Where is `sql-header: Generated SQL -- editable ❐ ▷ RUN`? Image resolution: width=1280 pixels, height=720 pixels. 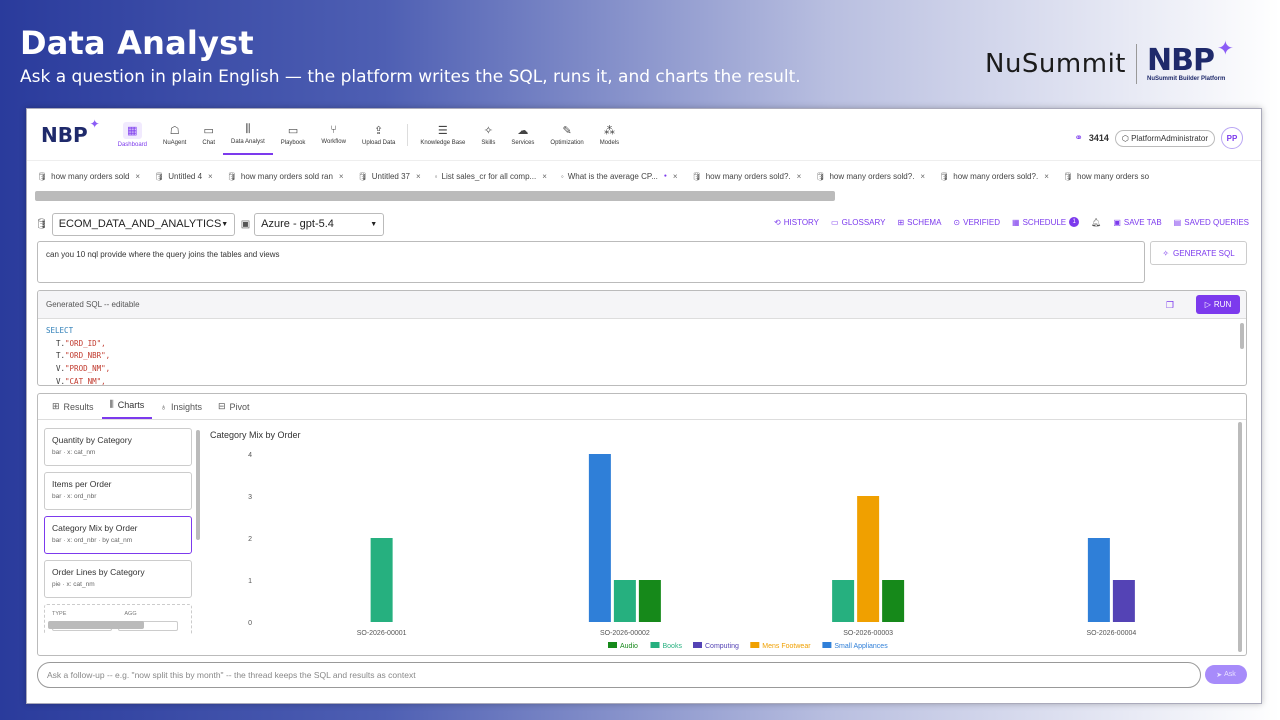 sql-header: Generated SQL -- editable ❐ ▷ RUN is located at coordinates (642, 305).